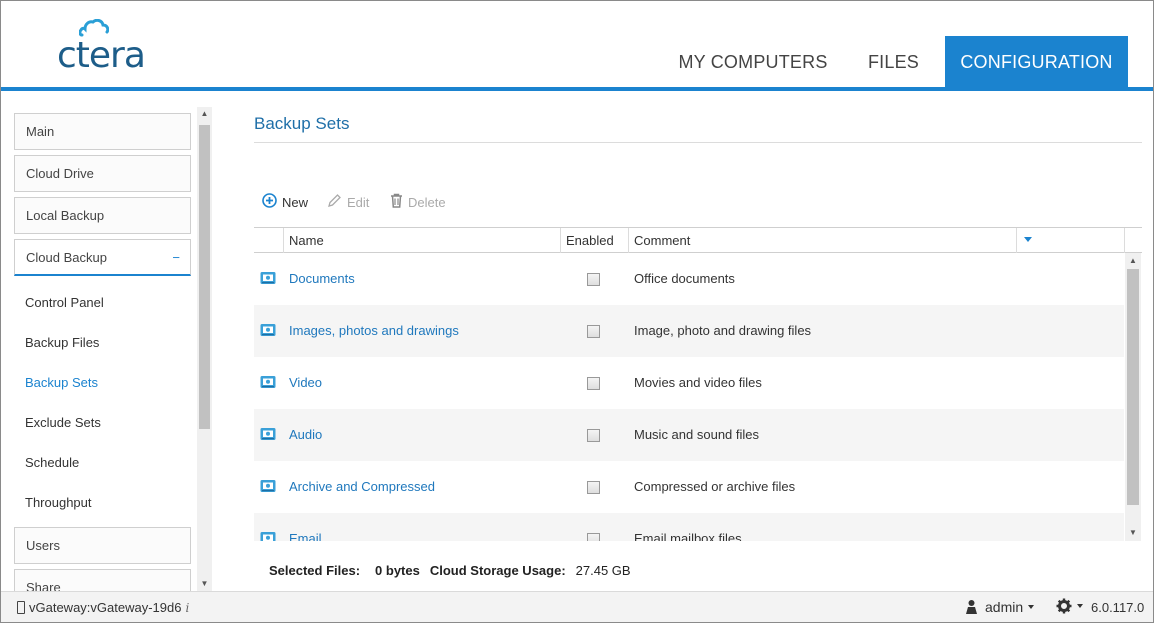 The image size is (1154, 623). Describe the element at coordinates (971, 607) in the screenshot. I see `user-icon` at that location.